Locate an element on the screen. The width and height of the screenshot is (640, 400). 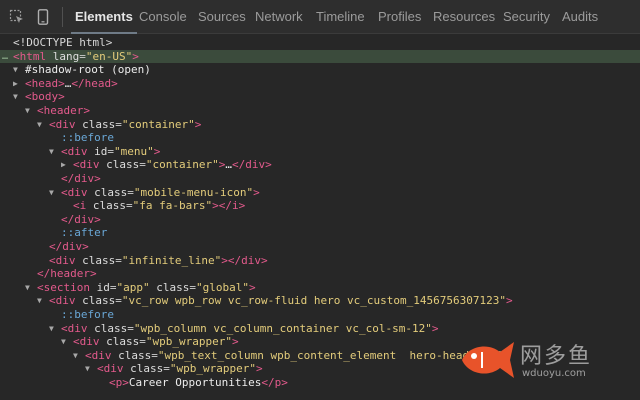
dom-token-tag: </p> is located at coordinates (274, 382).